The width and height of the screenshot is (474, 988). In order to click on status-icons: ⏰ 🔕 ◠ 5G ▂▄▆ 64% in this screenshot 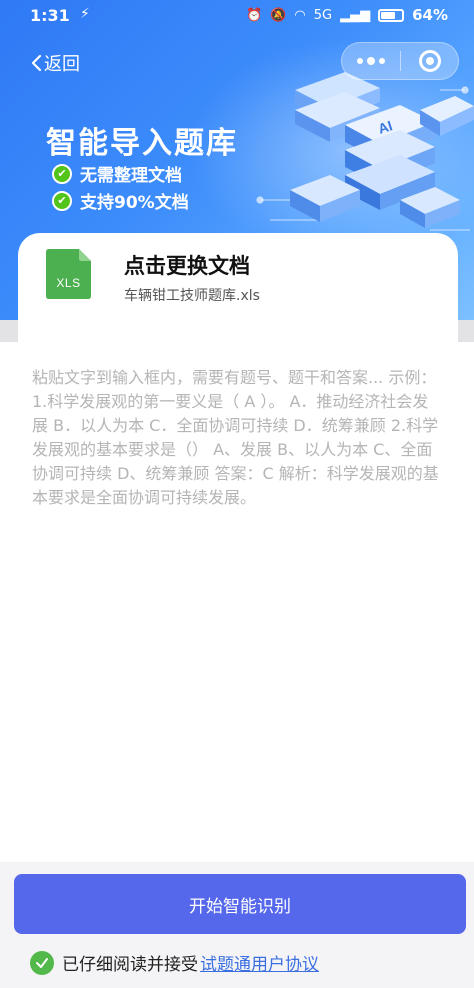, I will do `click(347, 15)`.